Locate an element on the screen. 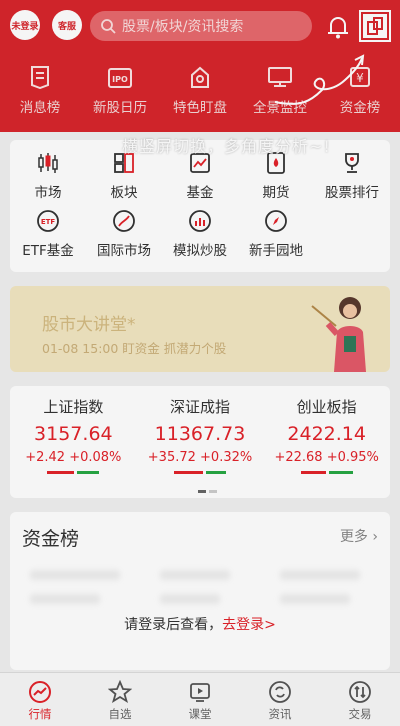  service-badge: 客服 is located at coordinates (67, 25).